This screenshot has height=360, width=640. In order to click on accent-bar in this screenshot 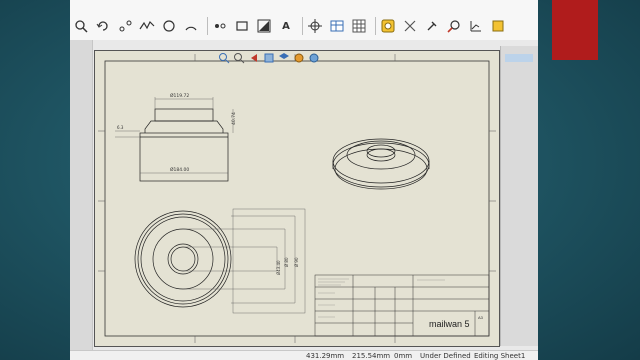, I will do `click(575, 30)`.